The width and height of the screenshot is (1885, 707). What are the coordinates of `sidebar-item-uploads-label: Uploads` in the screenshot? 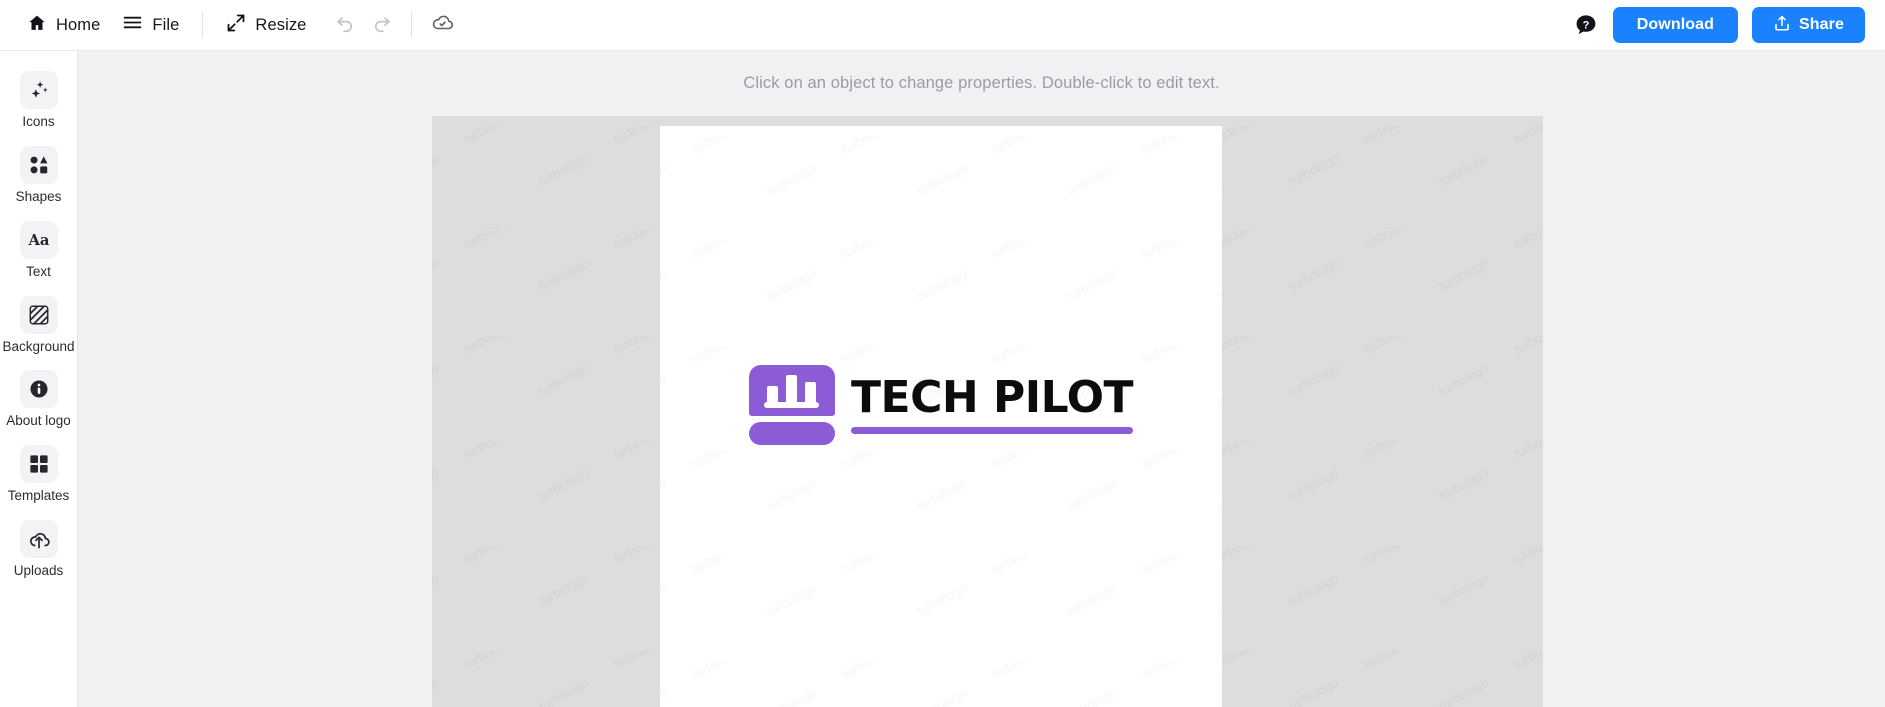 It's located at (38, 571).